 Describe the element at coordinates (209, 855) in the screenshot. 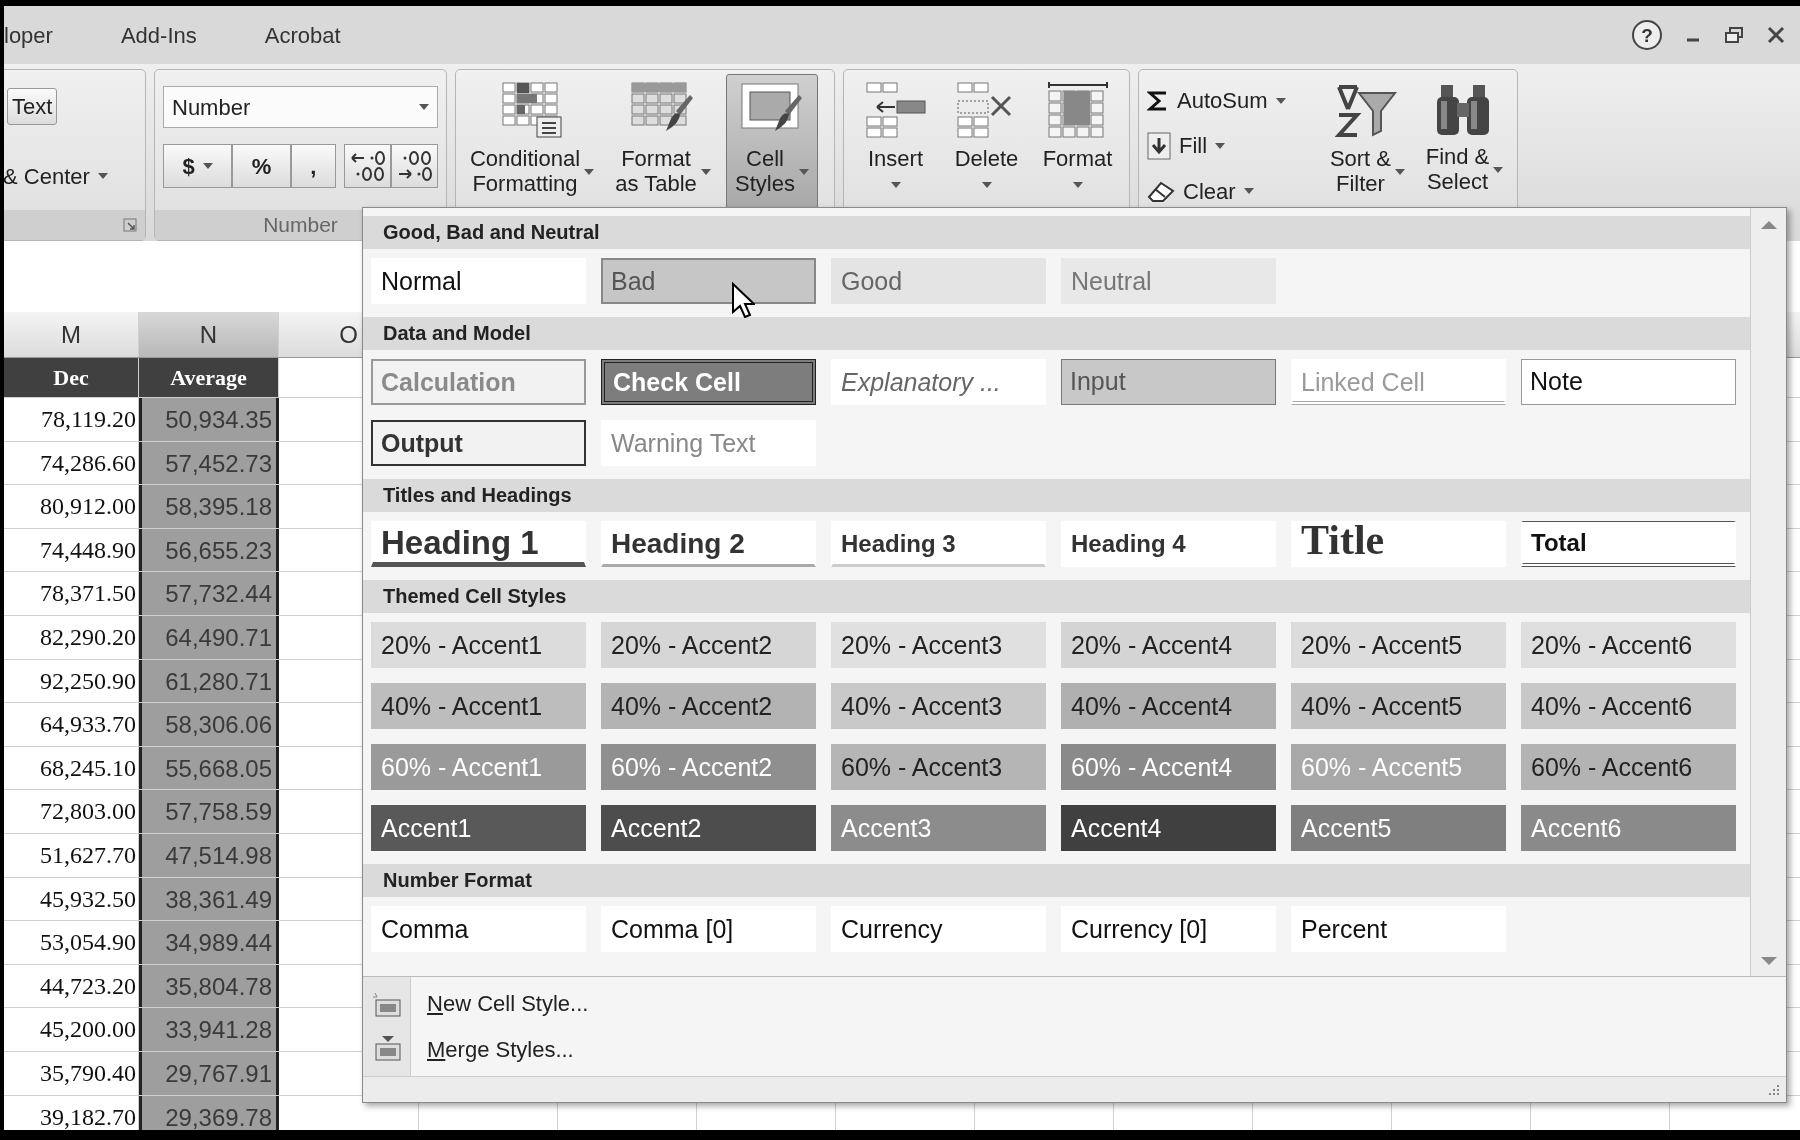

I see `table-cell: 47,514.98` at that location.